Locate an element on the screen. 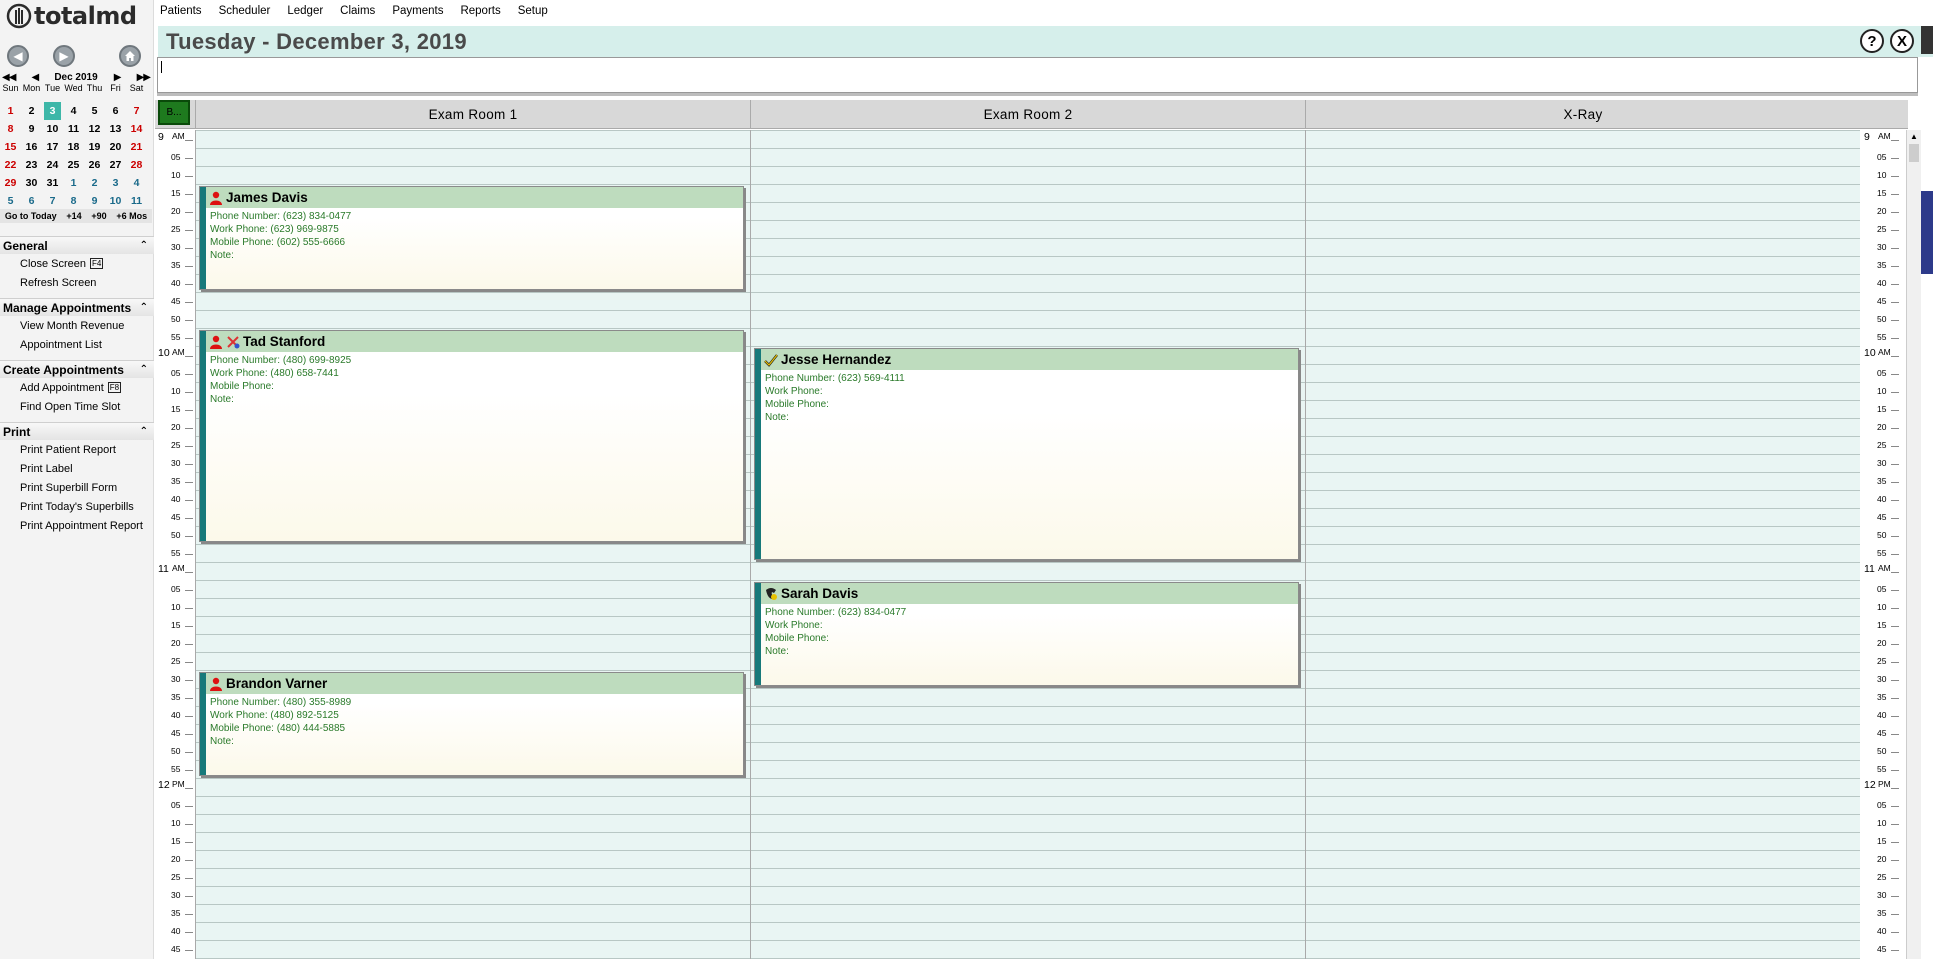 The width and height of the screenshot is (1933, 959). sidebar-item: Close Screen F4 is located at coordinates (77, 263).